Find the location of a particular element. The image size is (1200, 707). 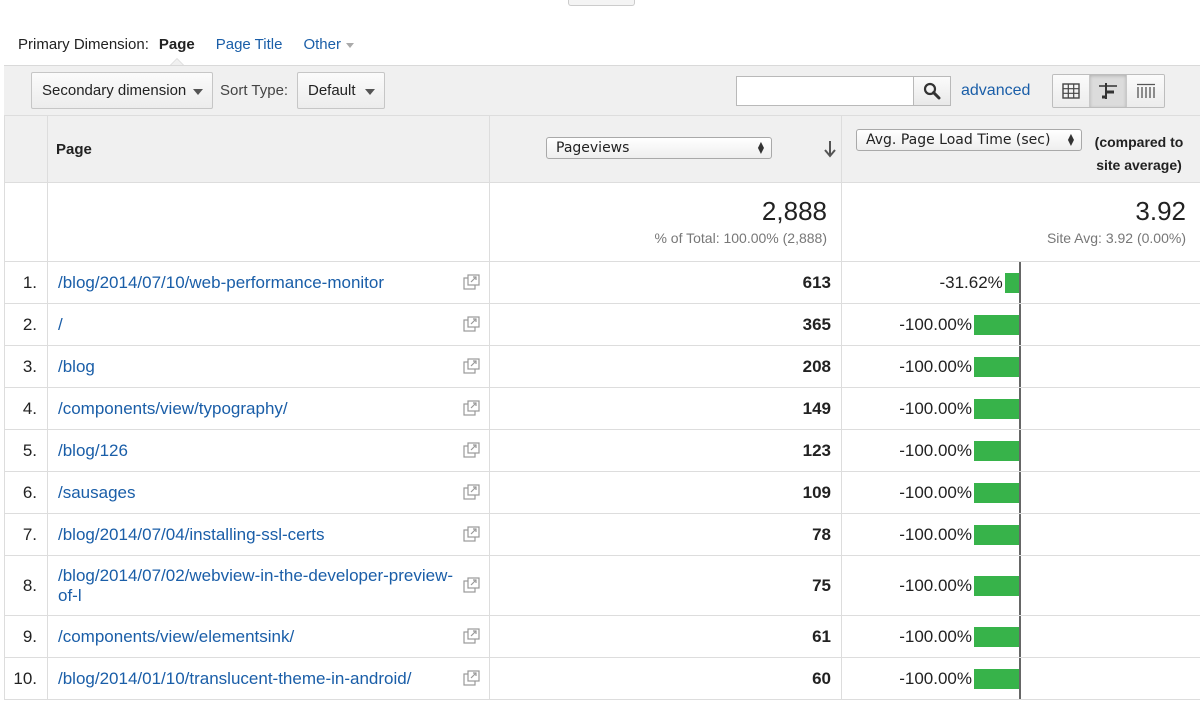

table-row: 6. /sausages 109 -100.00% is located at coordinates (602, 492).